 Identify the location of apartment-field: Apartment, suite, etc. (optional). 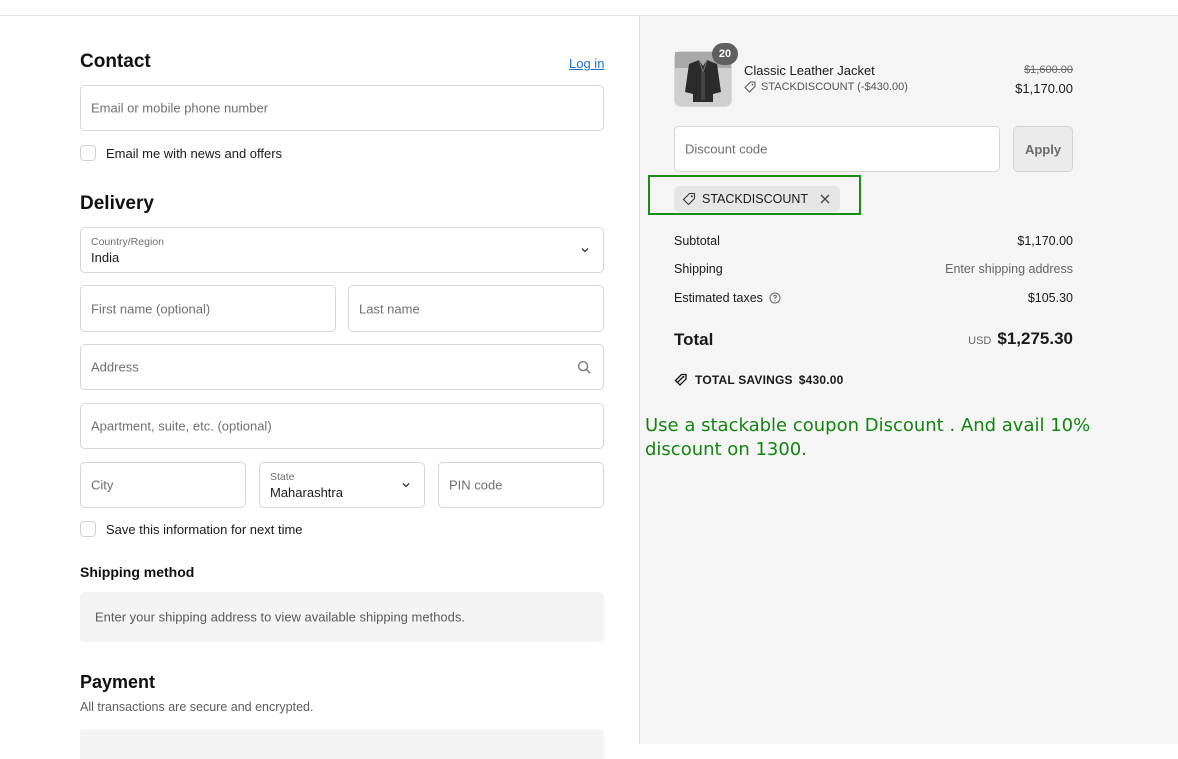
(342, 426).